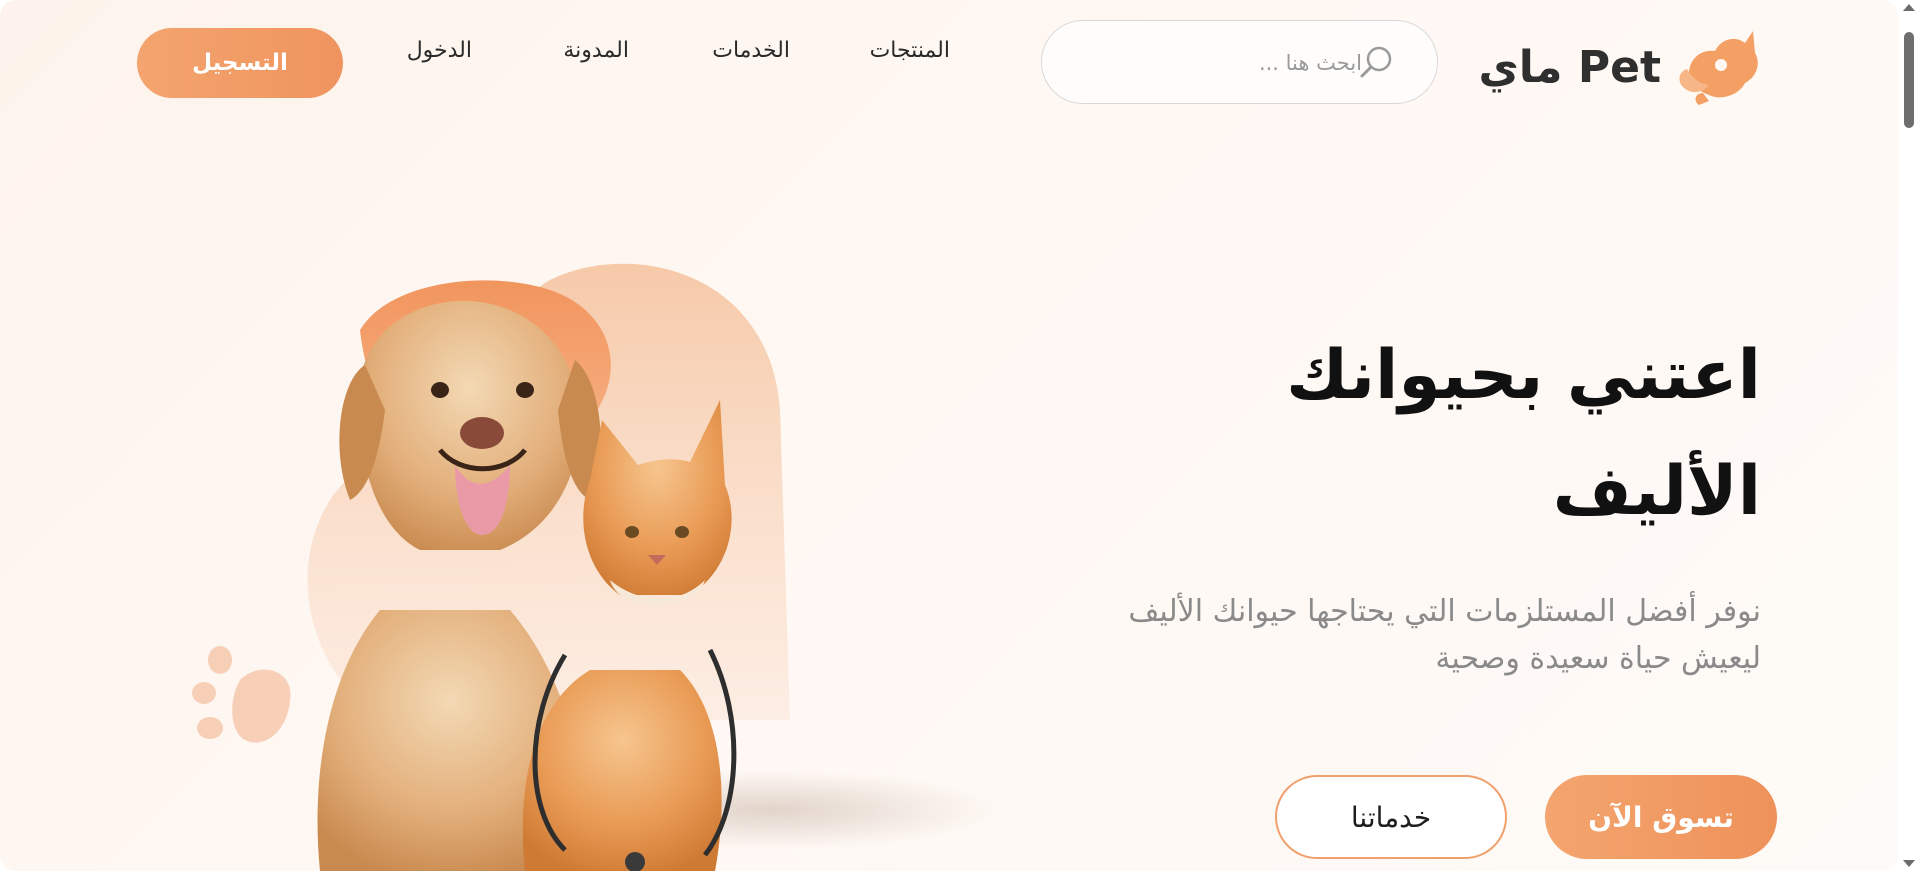 The image size is (1920, 871). What do you see at coordinates (439, 60) in the screenshot?
I see `nav-login: الدخول` at bounding box center [439, 60].